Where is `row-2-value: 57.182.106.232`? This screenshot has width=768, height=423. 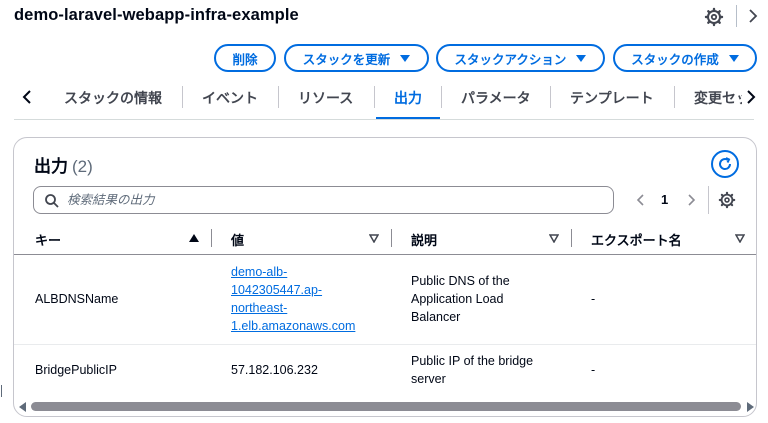 row-2-value: 57.182.106.232 is located at coordinates (274, 370).